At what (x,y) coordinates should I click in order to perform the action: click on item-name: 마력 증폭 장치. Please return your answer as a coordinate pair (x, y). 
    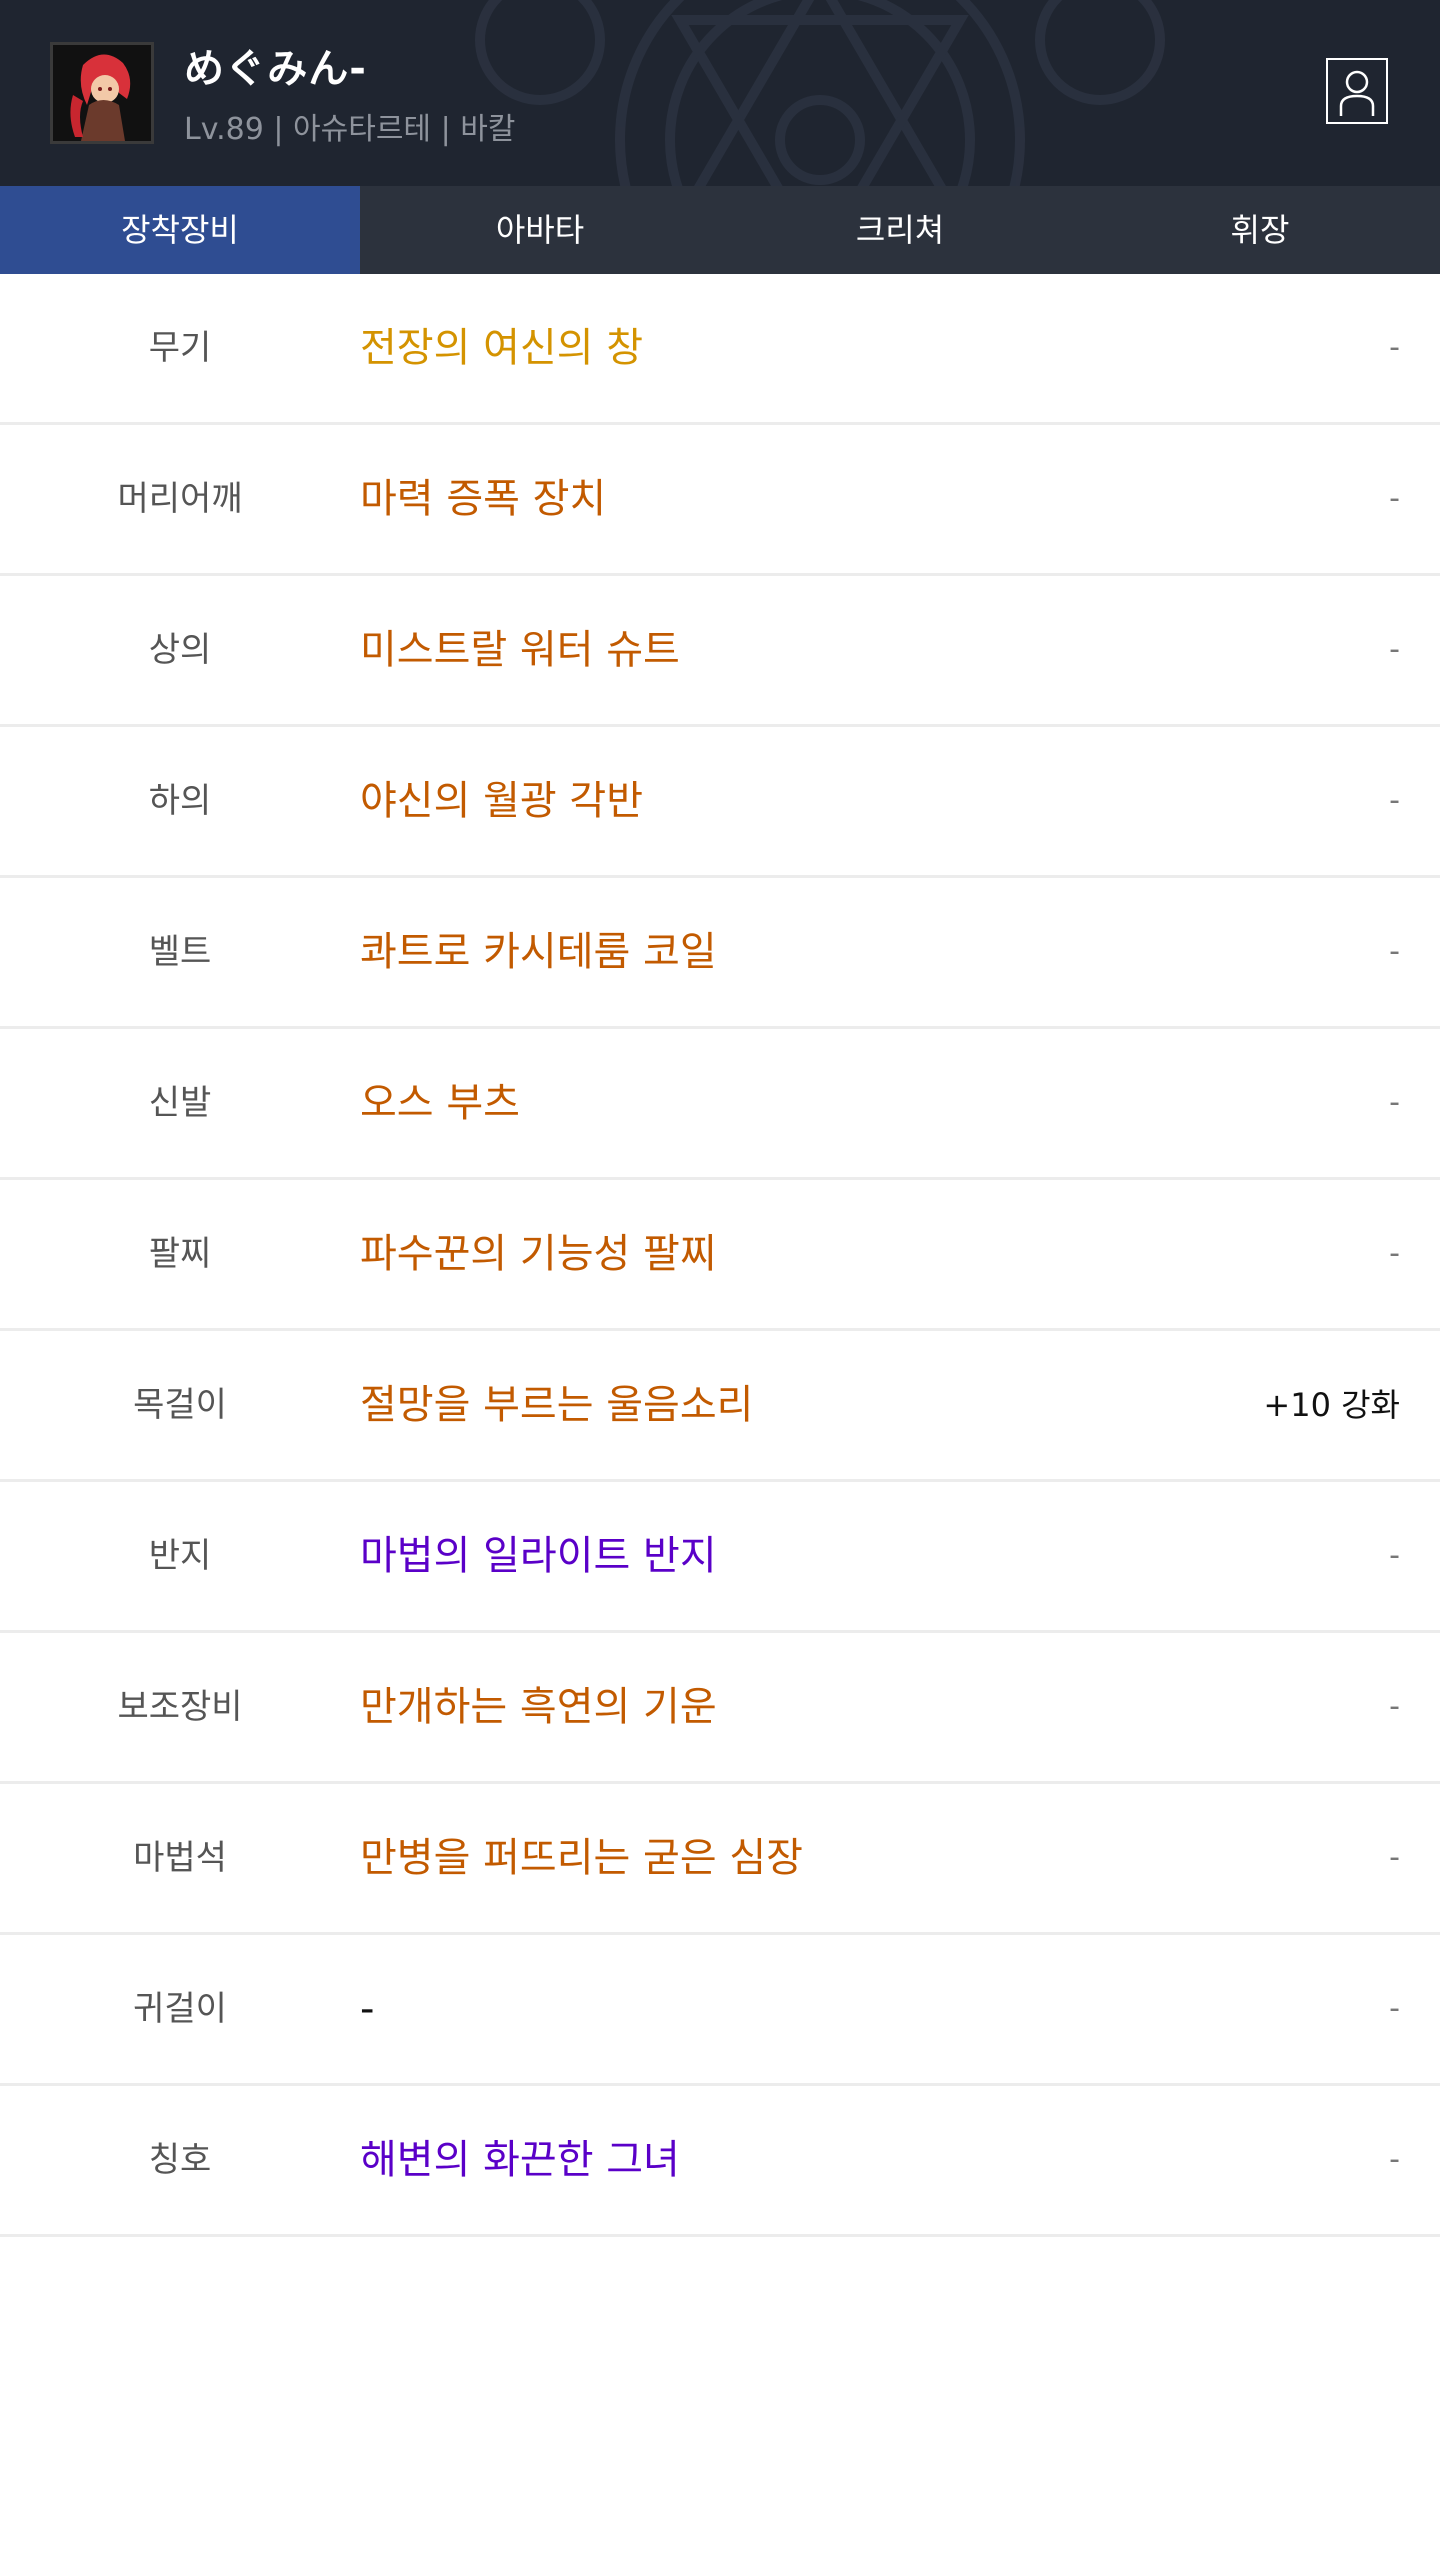
    Looking at the image, I should click on (483, 499).